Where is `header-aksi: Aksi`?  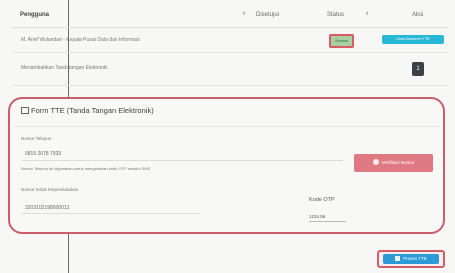
header-aksi: Aksi is located at coordinates (418, 15).